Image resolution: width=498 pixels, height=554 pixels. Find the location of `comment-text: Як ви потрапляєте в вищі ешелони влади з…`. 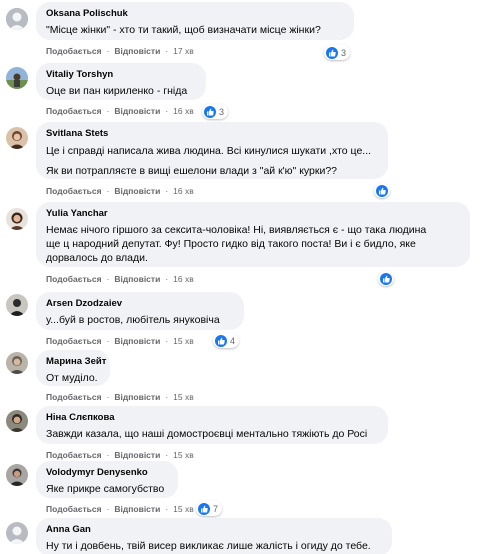

comment-text: Як ви потрапляєте в вищі ешелони влади з… is located at coordinates (192, 171).